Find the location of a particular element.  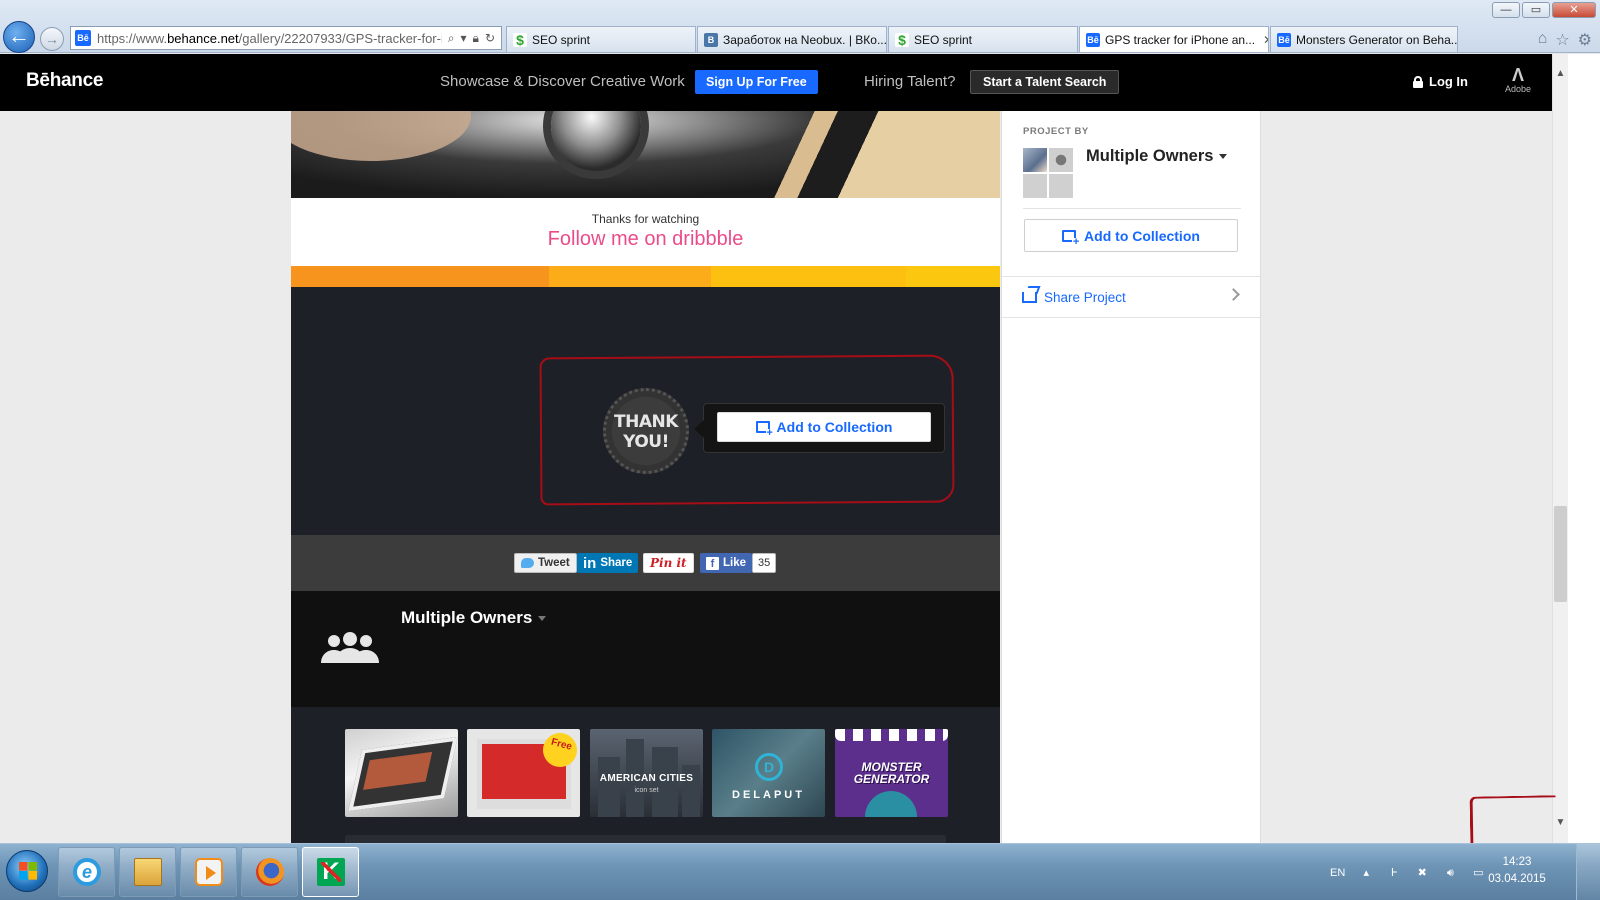

system-tray: EN ▴ Ꮀ ✖ 🔊︎ ▭ is located at coordinates (1407, 872).